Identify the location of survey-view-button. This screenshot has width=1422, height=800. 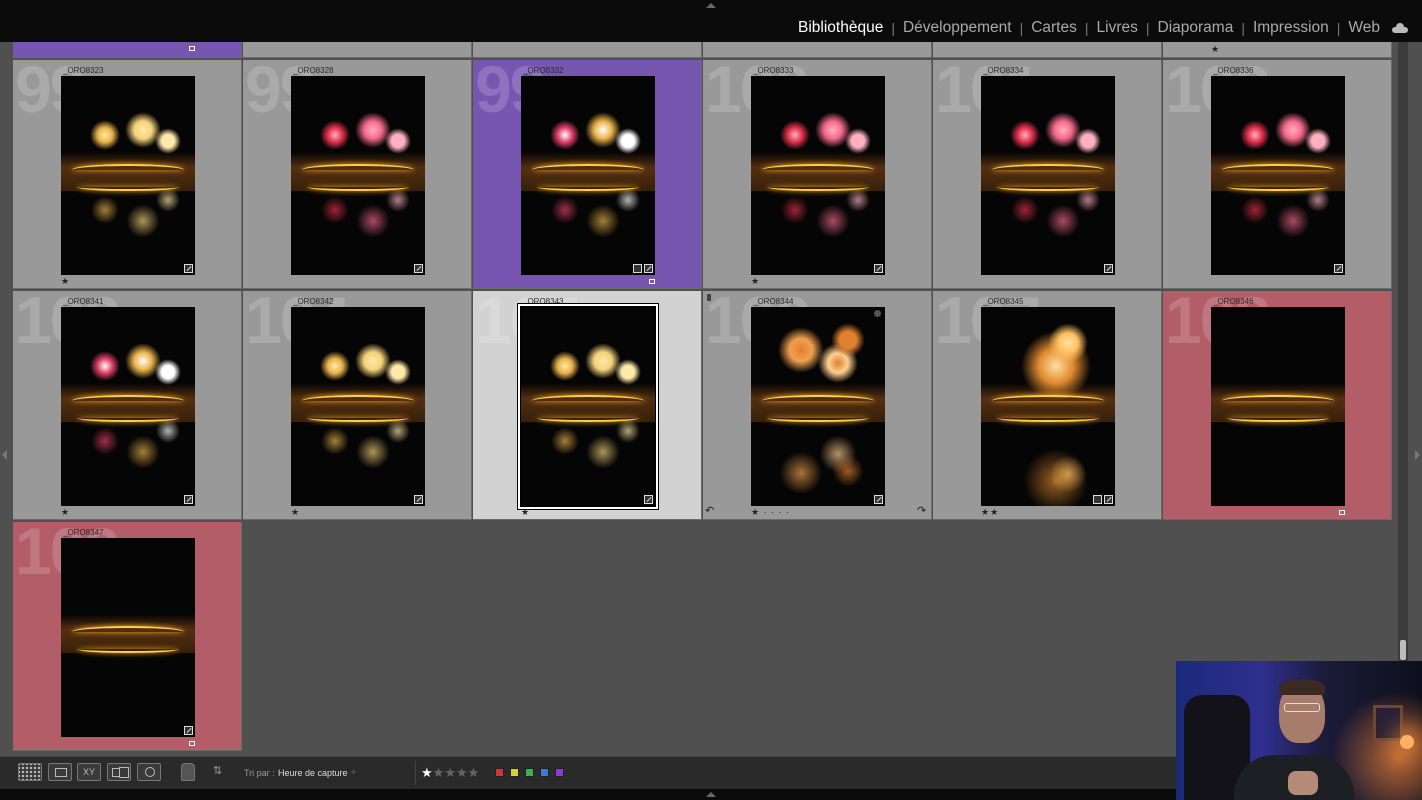
(119, 772).